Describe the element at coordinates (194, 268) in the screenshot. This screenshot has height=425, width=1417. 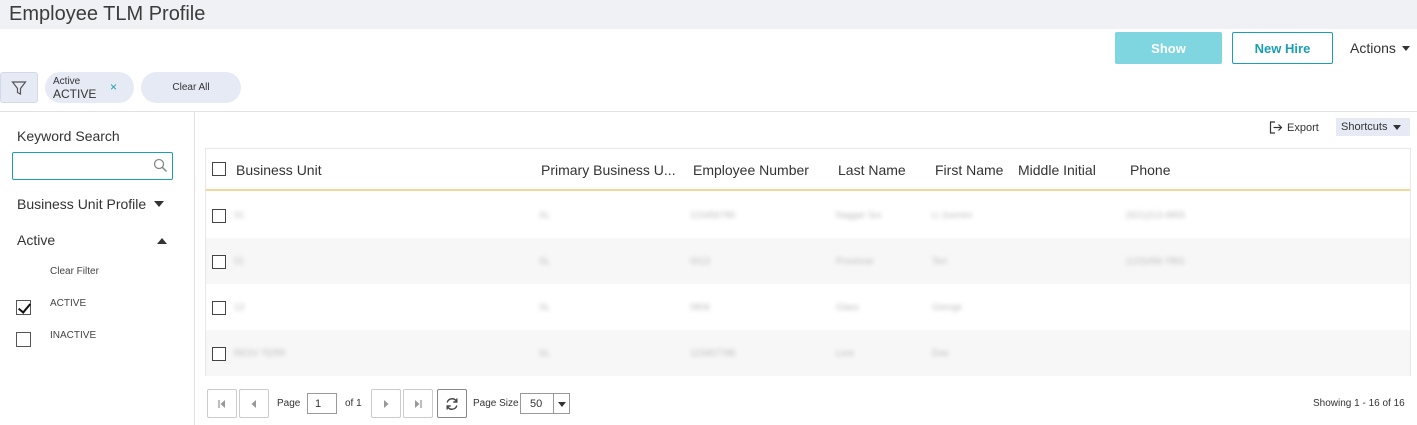
I see `sidebar-divider` at that location.